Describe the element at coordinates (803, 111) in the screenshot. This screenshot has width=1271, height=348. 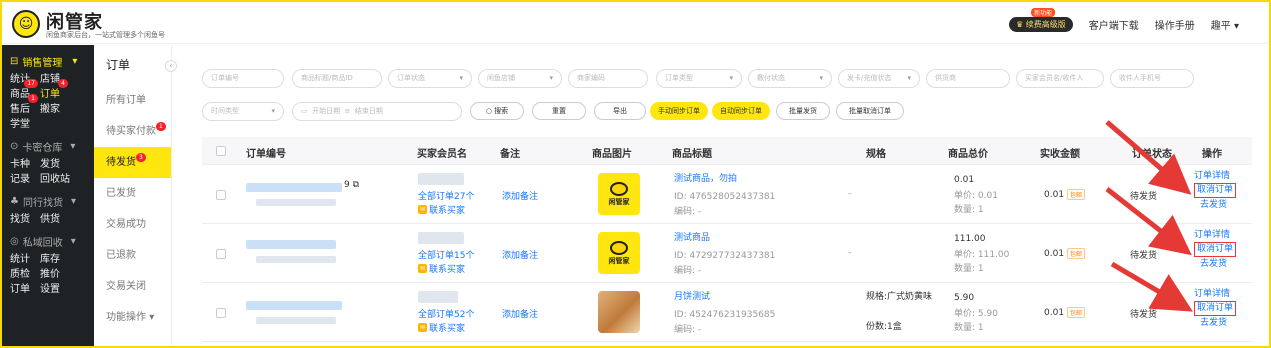
I see `batch-ship-button: 批量发货` at that location.